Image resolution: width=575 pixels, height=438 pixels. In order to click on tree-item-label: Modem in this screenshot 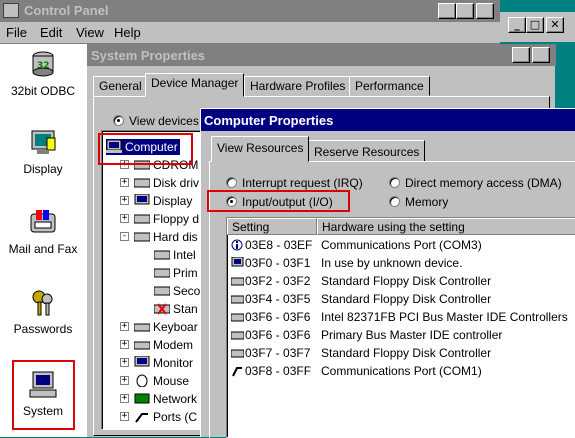, I will do `click(173, 345)`.